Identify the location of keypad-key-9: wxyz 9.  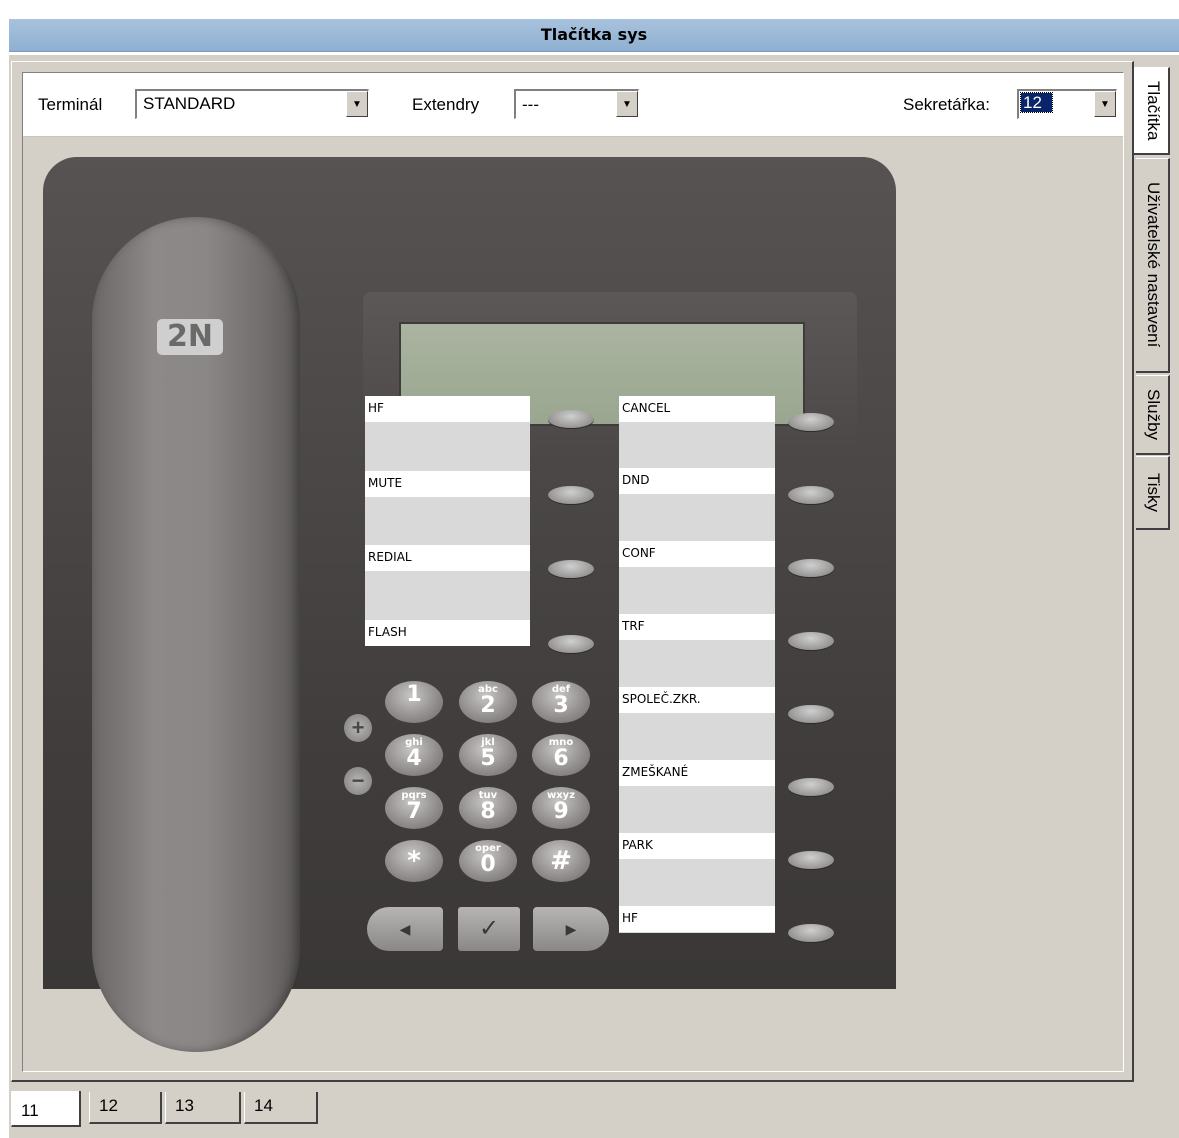
(561, 808).